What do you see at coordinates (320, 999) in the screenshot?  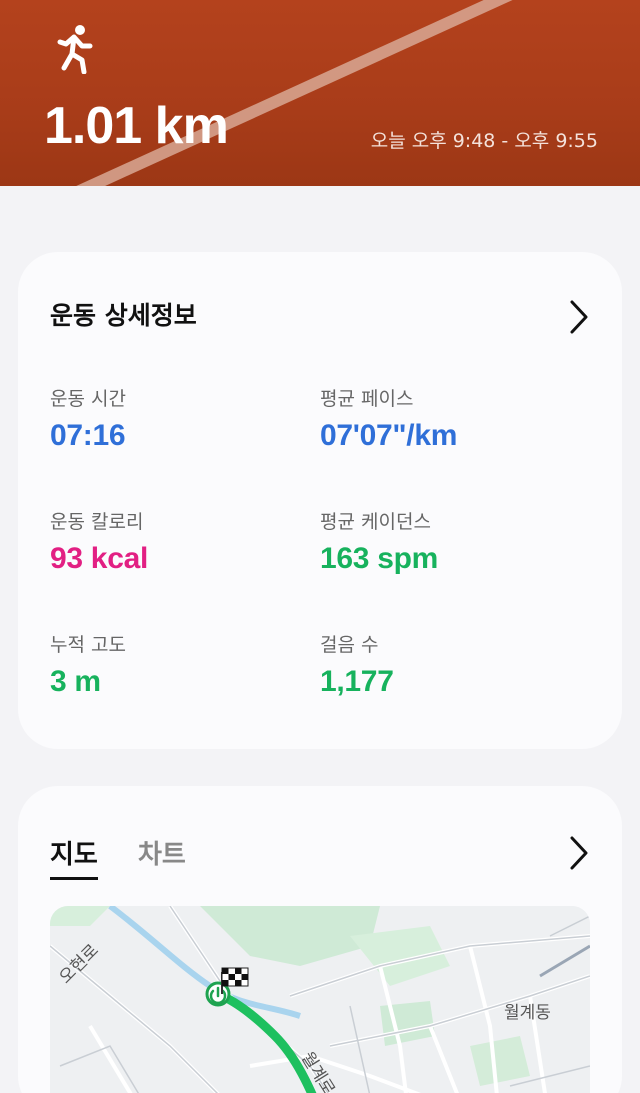 I see `route-map: 오현로 월계로45길 월계동` at bounding box center [320, 999].